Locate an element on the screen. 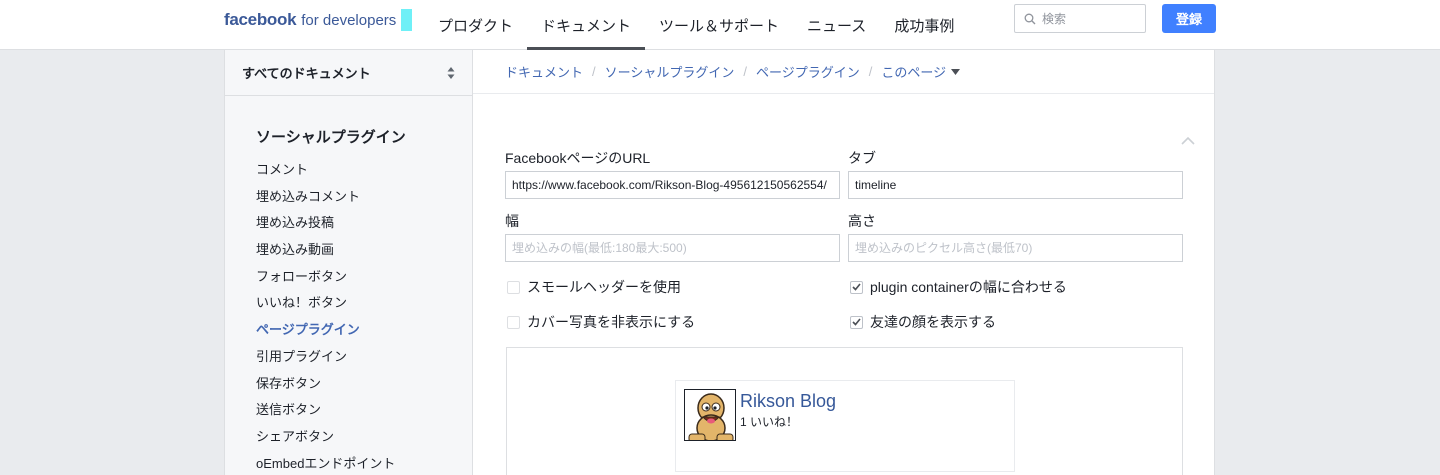  page-avatar is located at coordinates (710, 415).